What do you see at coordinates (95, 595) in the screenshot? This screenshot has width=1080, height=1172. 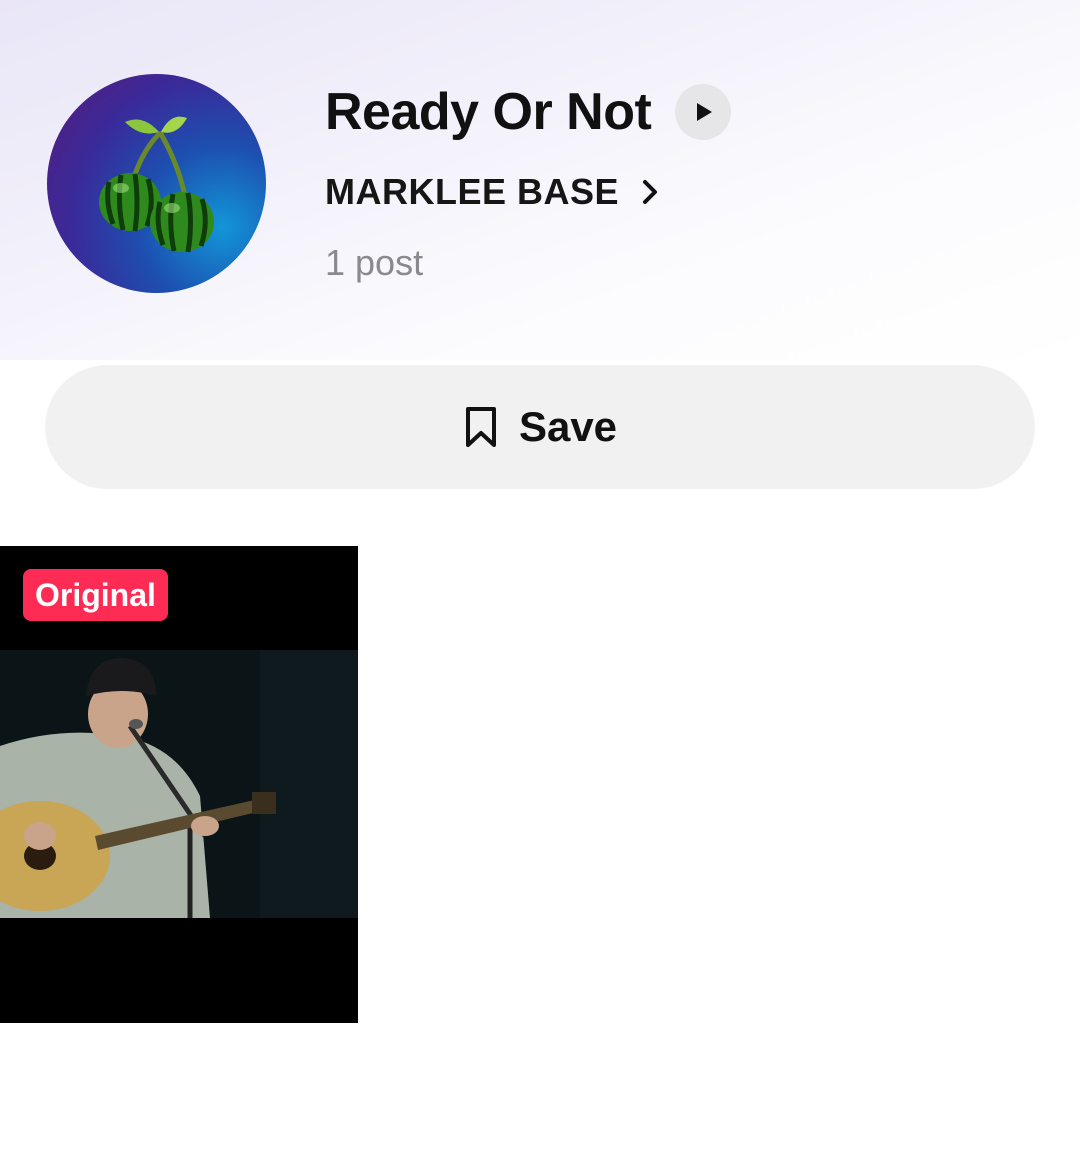 I see `original-badge: Original` at bounding box center [95, 595].